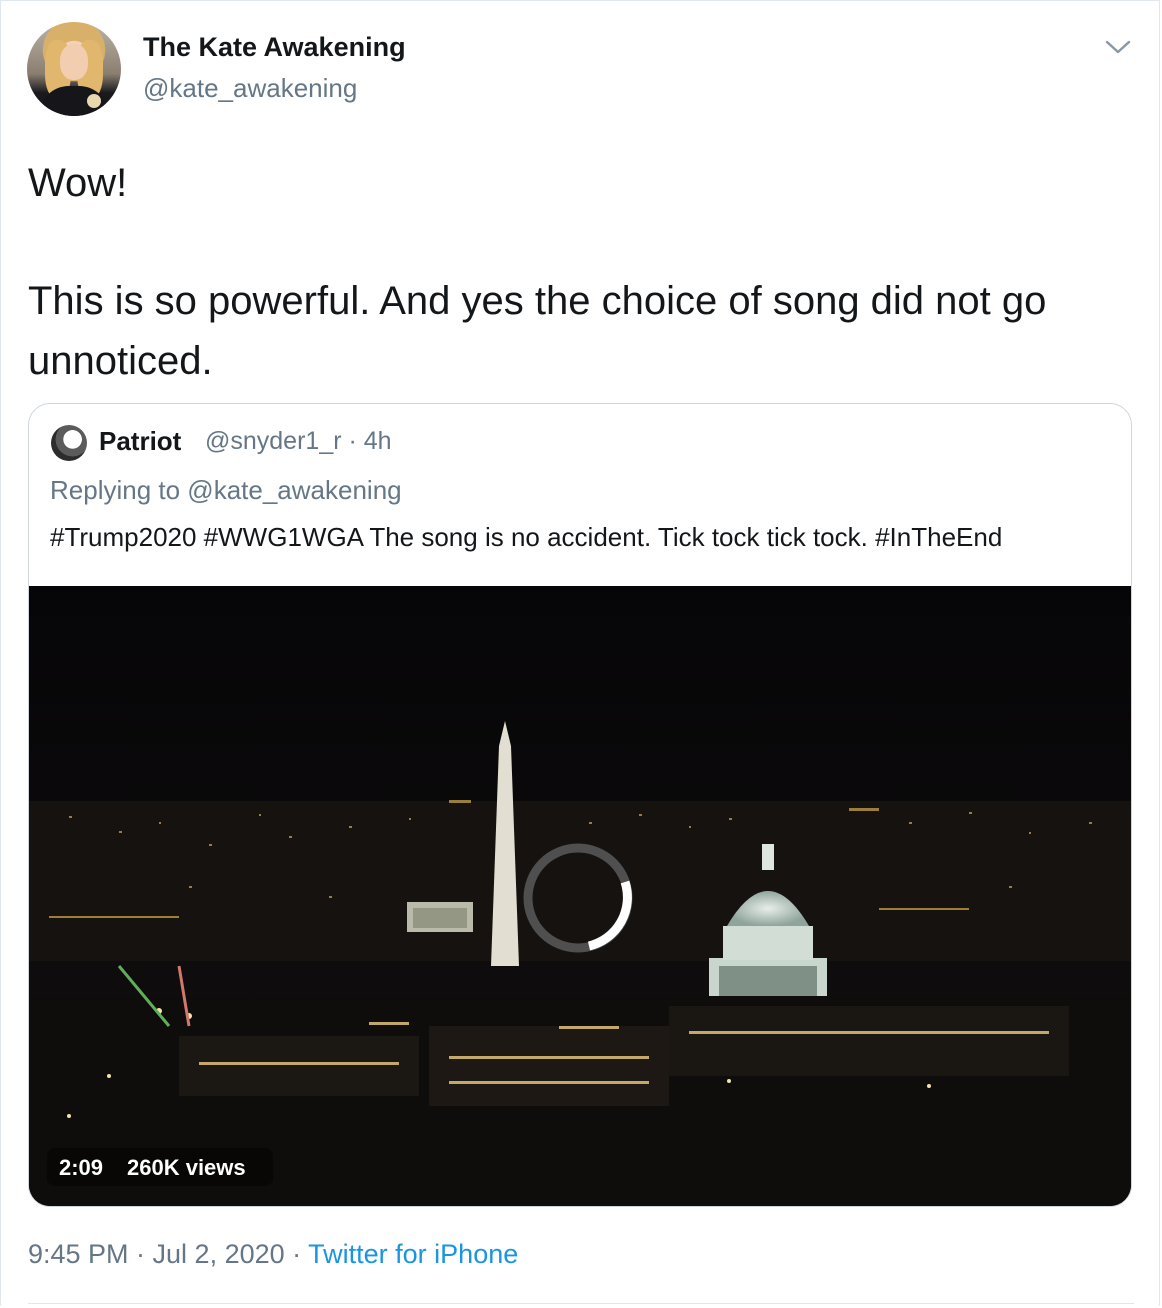 The width and height of the screenshot is (1162, 1308). Describe the element at coordinates (226, 490) in the screenshot. I see `quoted-replying-to: Replying to @kate_awakening` at that location.